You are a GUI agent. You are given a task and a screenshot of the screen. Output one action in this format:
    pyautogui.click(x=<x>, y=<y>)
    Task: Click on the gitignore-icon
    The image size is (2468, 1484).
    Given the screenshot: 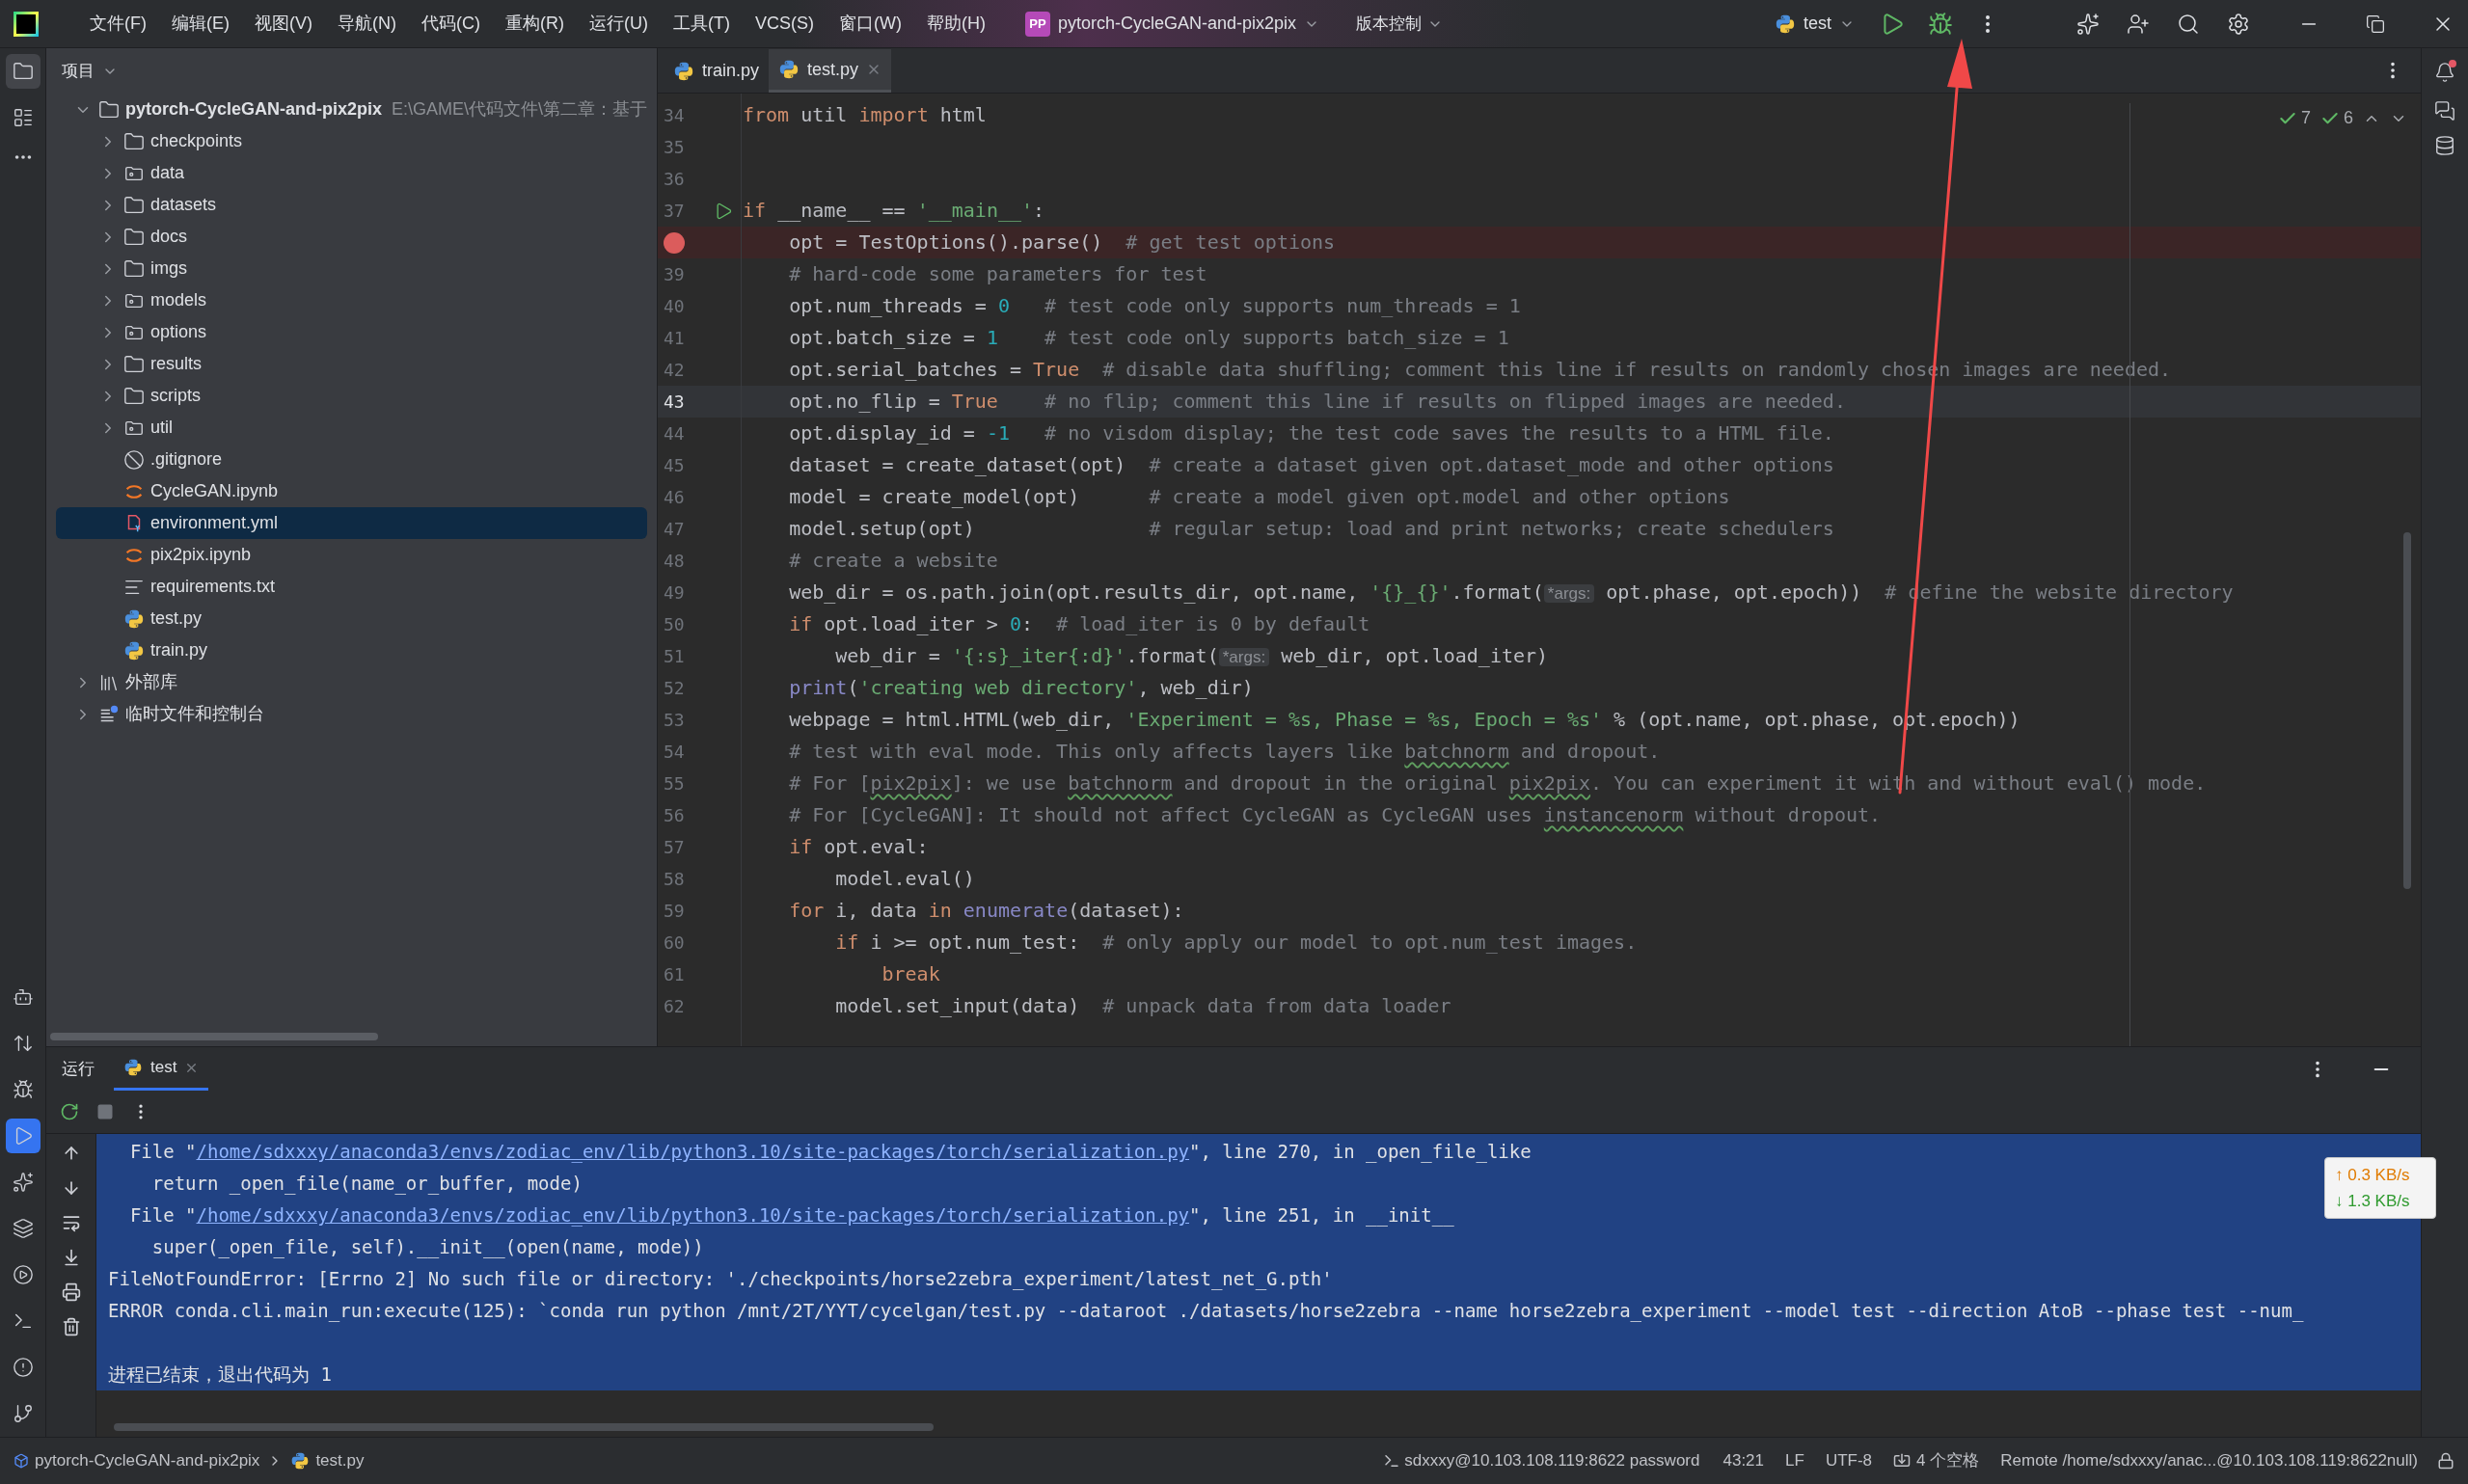 What is the action you would take?
    pyautogui.click(x=134, y=459)
    